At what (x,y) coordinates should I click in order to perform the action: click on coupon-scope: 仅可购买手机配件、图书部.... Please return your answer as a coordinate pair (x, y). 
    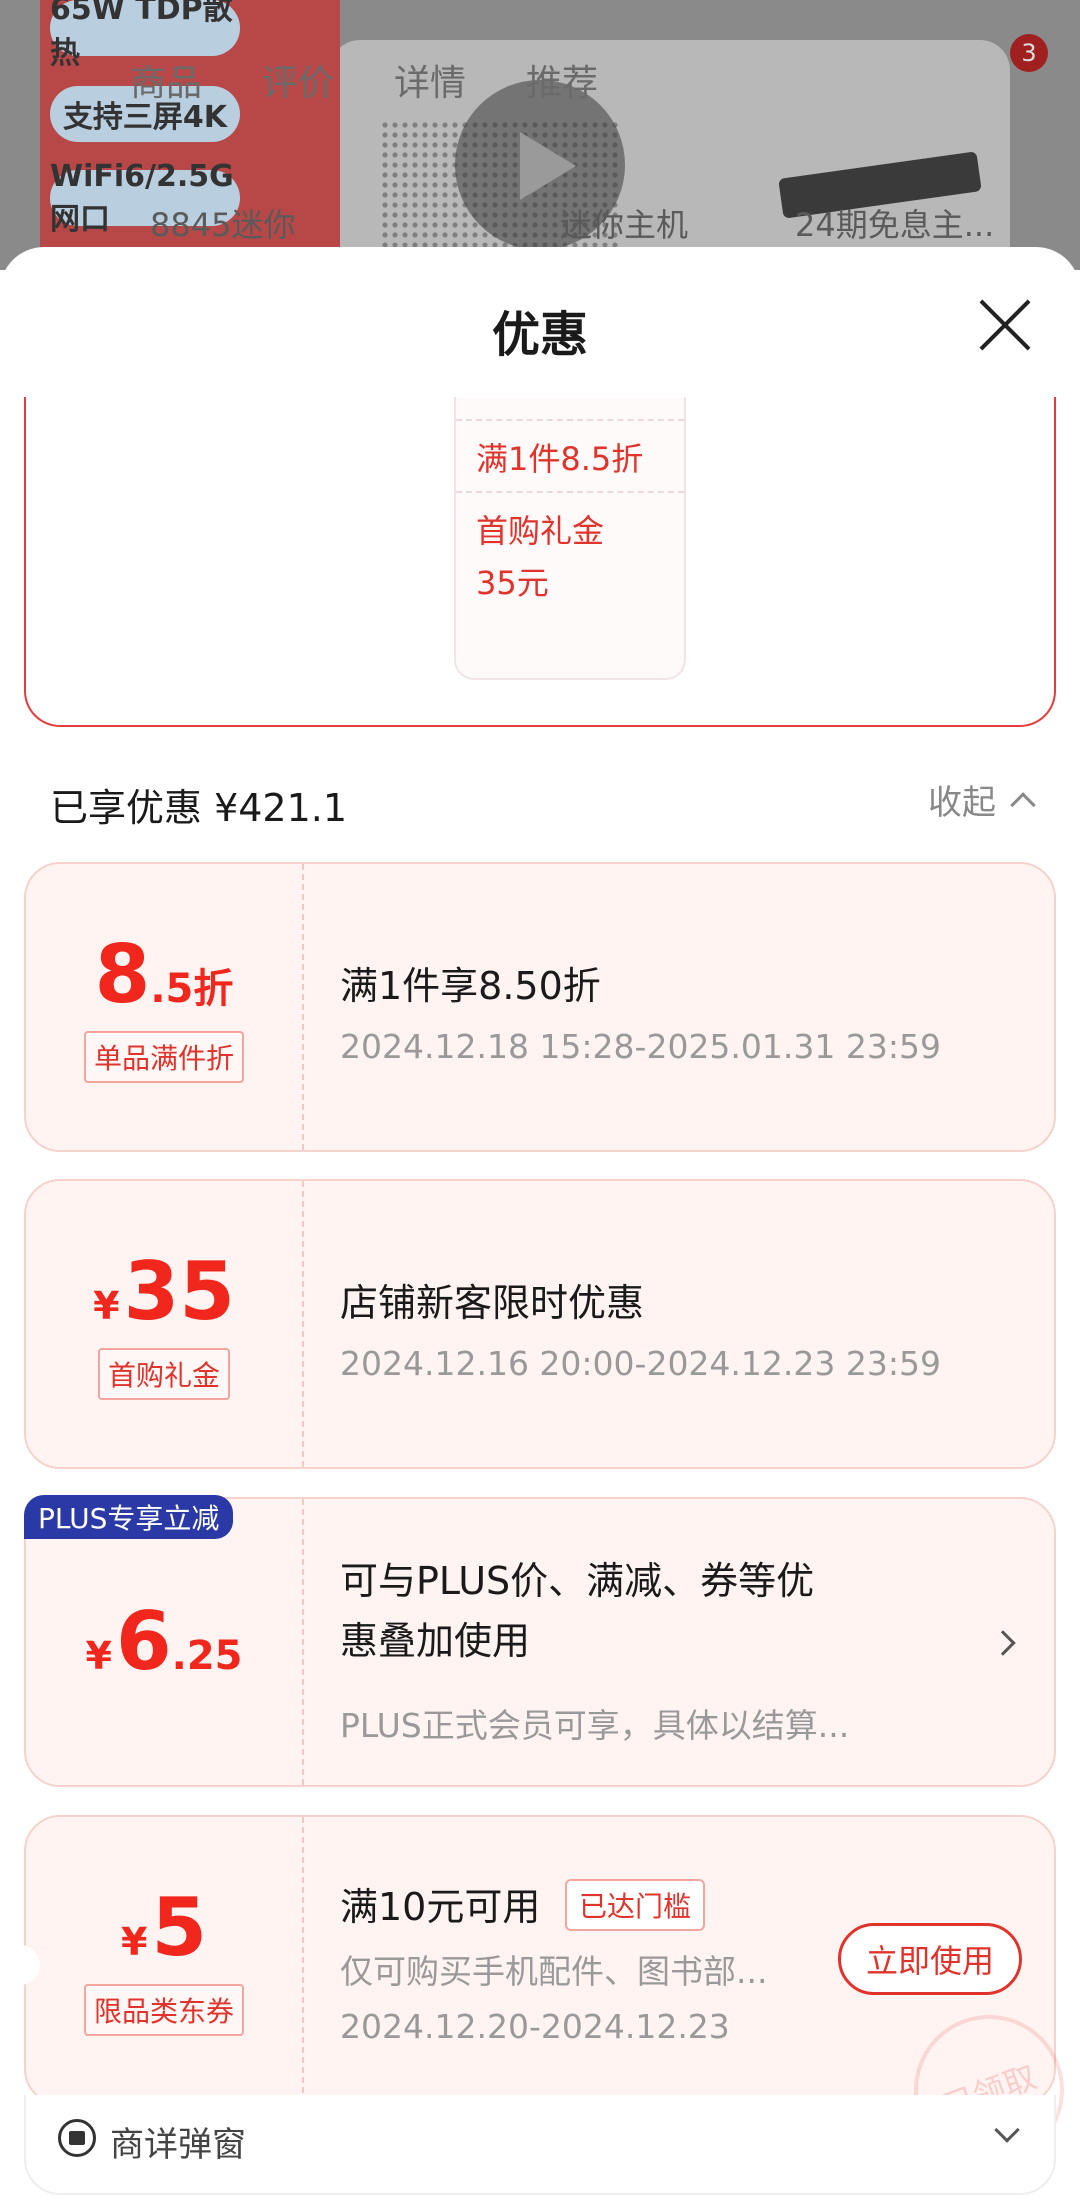
    Looking at the image, I should click on (554, 1971).